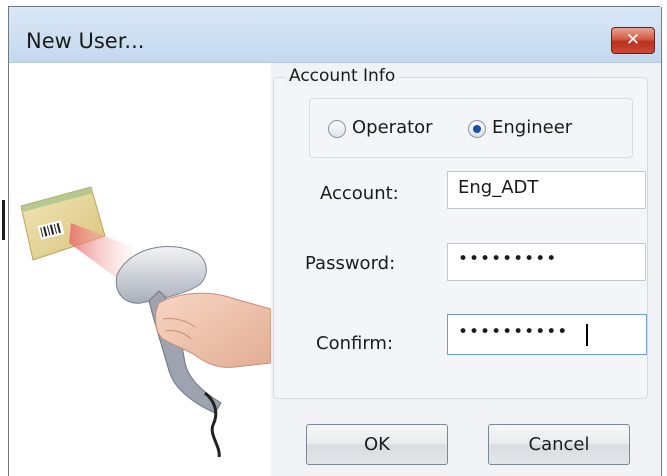 This screenshot has width=667, height=476. Describe the element at coordinates (342, 76) in the screenshot. I see `account-info-title: Account Info` at that location.